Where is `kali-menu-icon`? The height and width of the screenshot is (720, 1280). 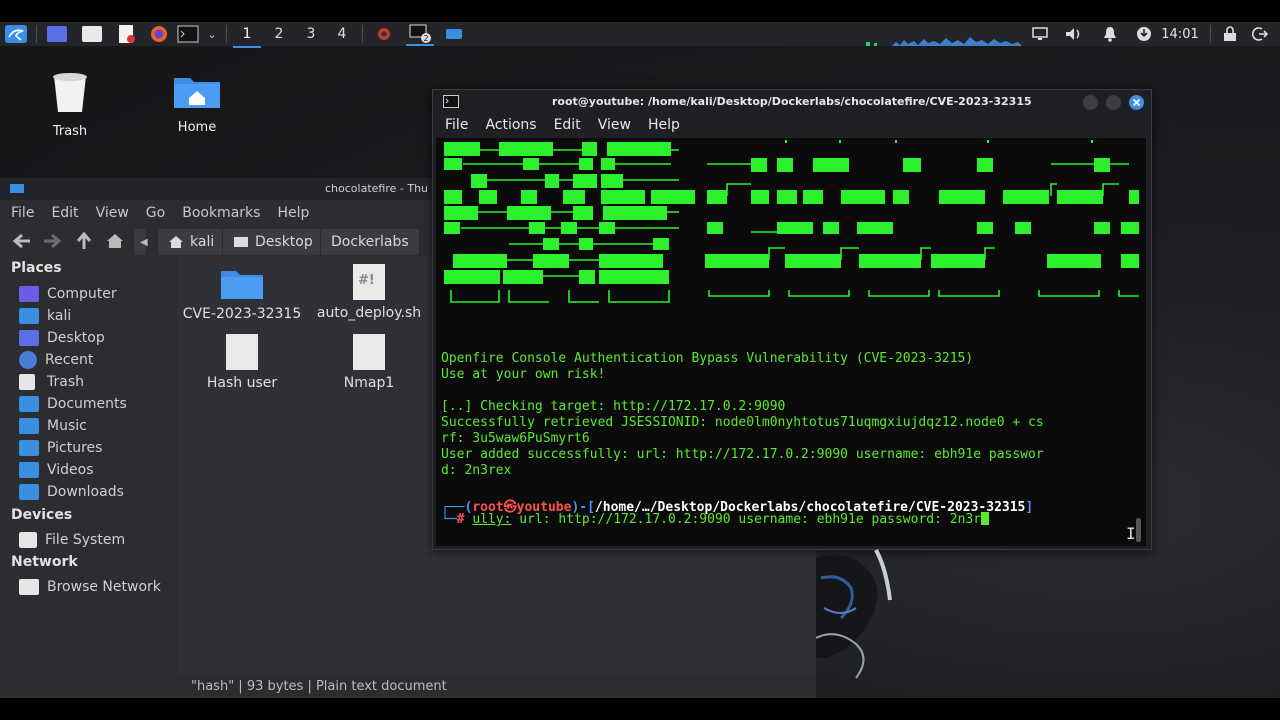 kali-menu-icon is located at coordinates (16, 34).